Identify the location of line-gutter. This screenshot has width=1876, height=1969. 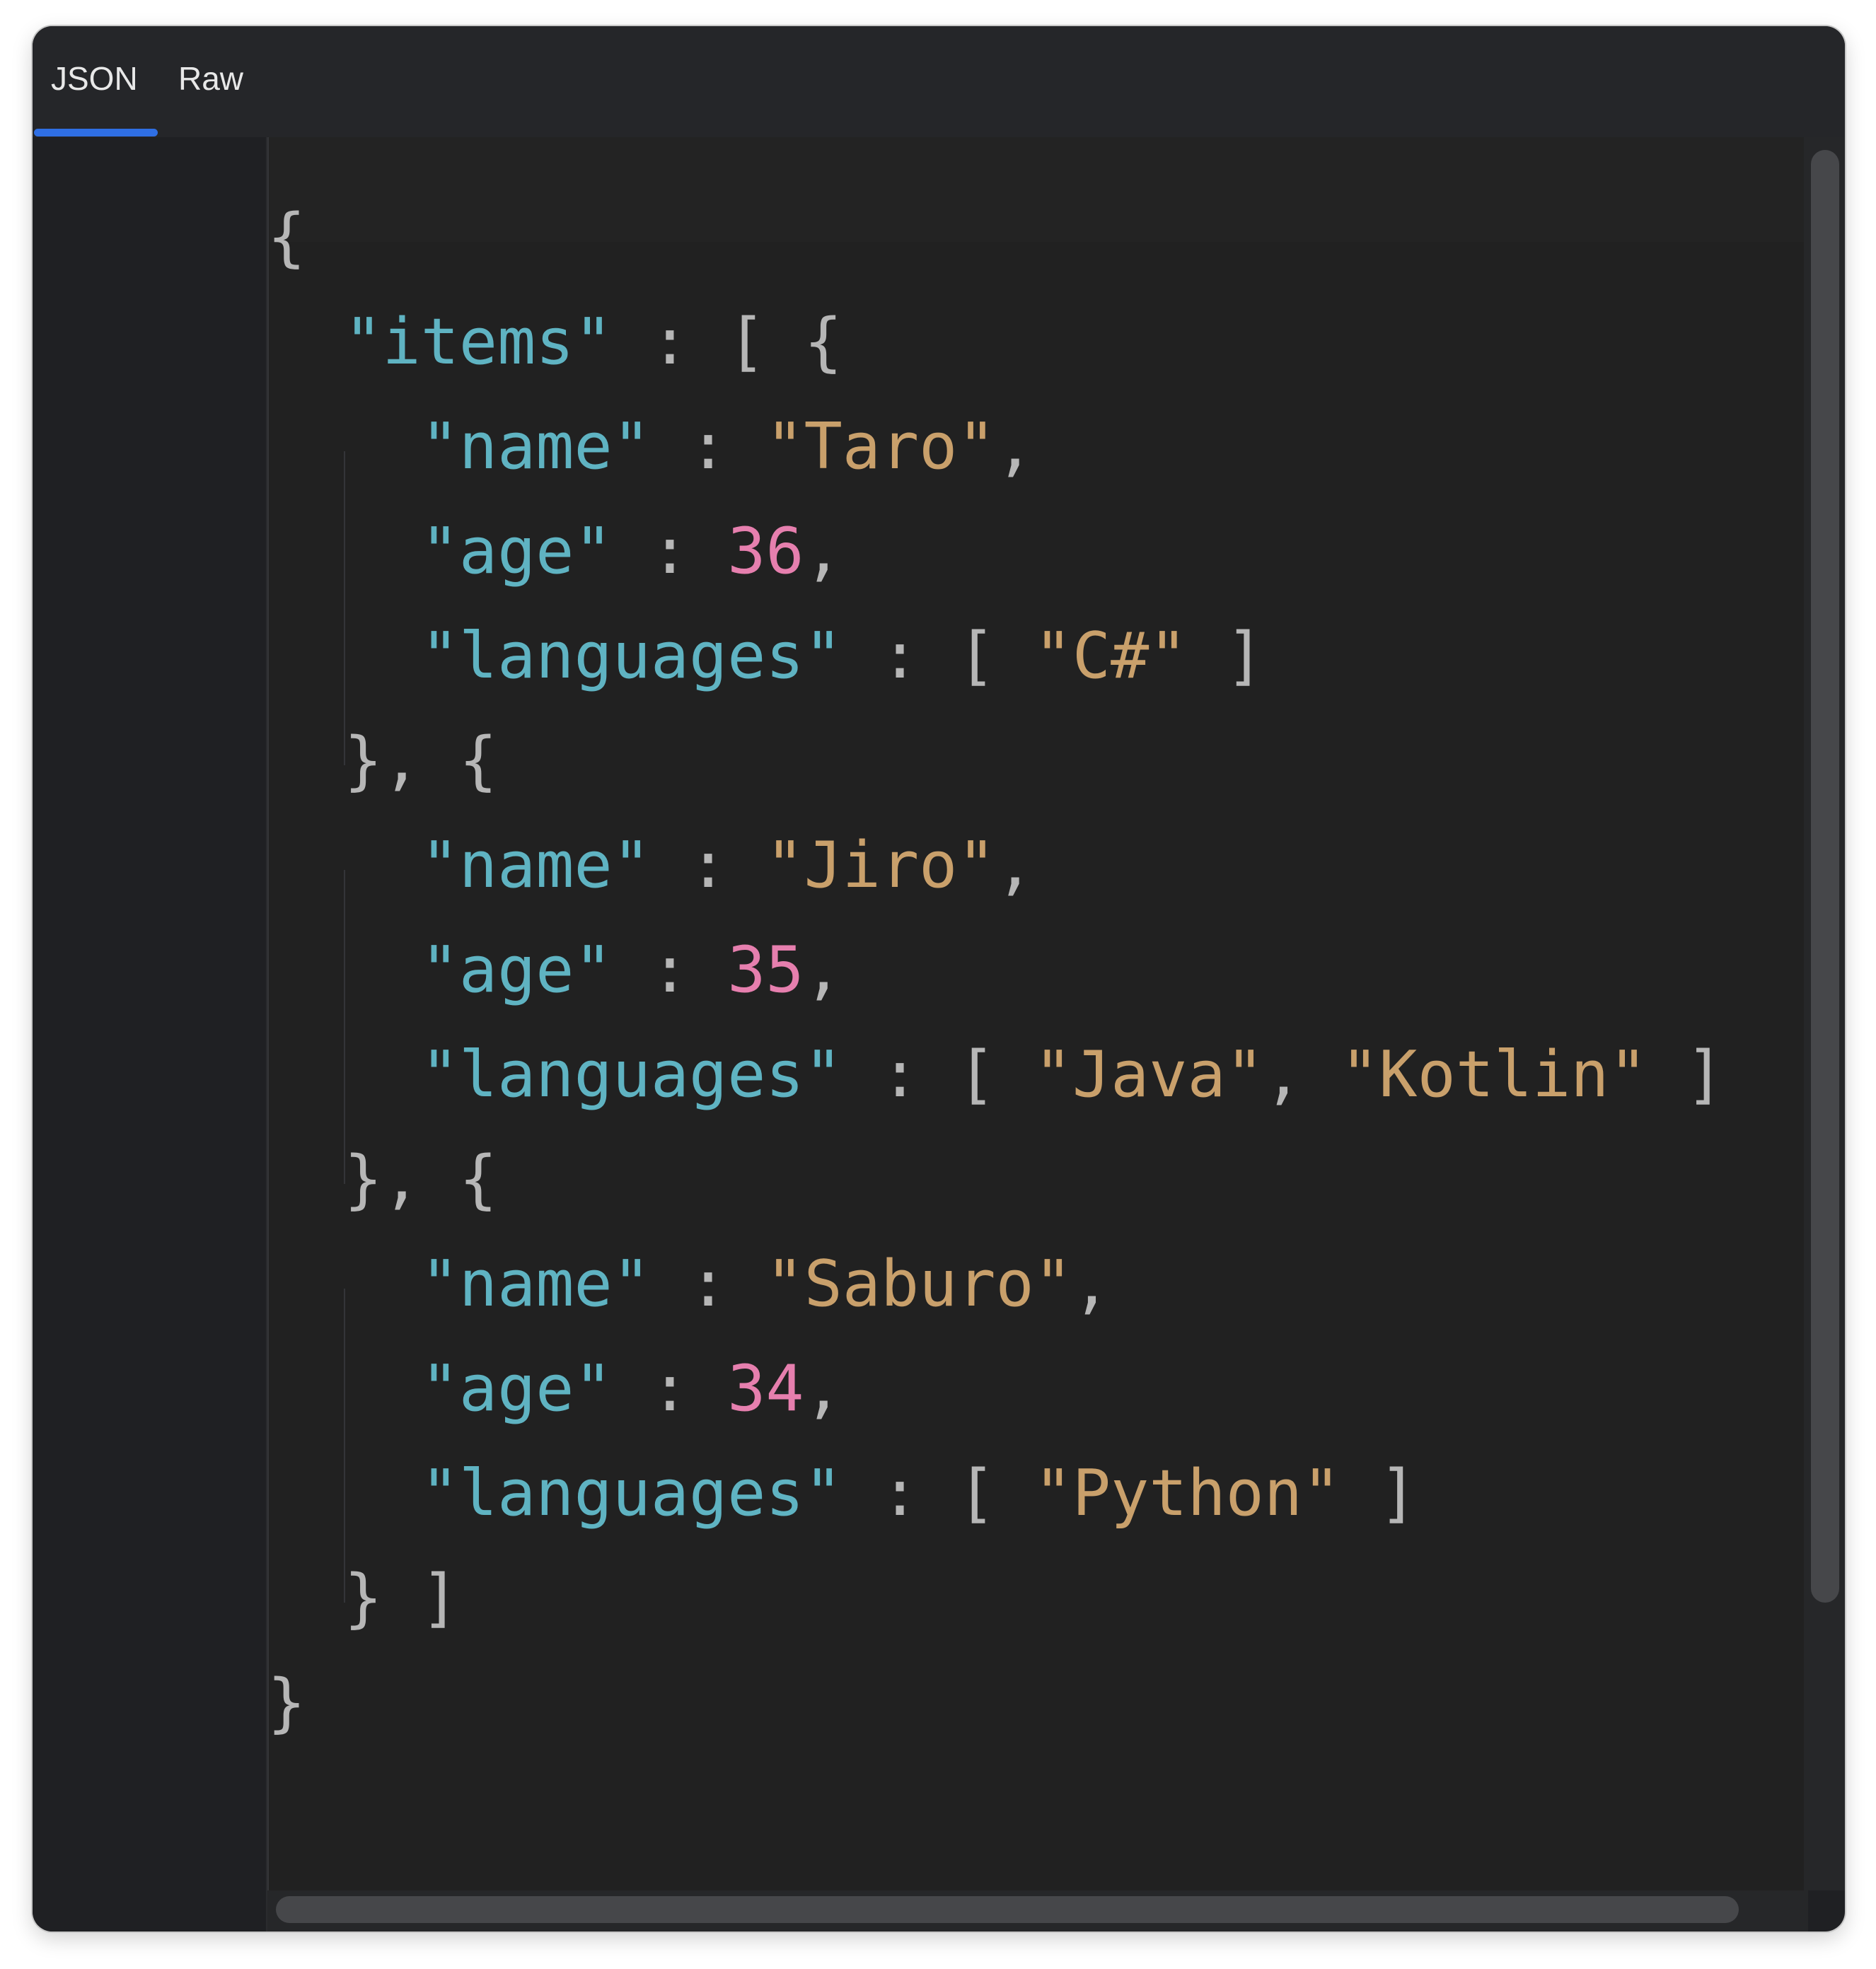
(150, 1034).